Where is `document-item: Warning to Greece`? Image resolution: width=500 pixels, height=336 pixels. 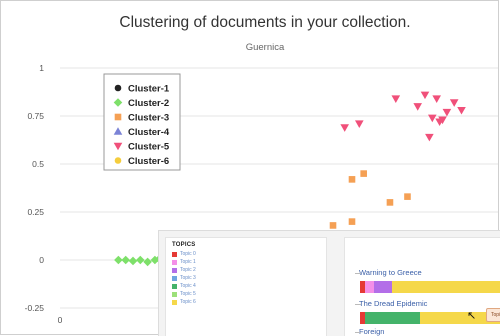 document-item: Warning to Greece is located at coordinates (427, 280).